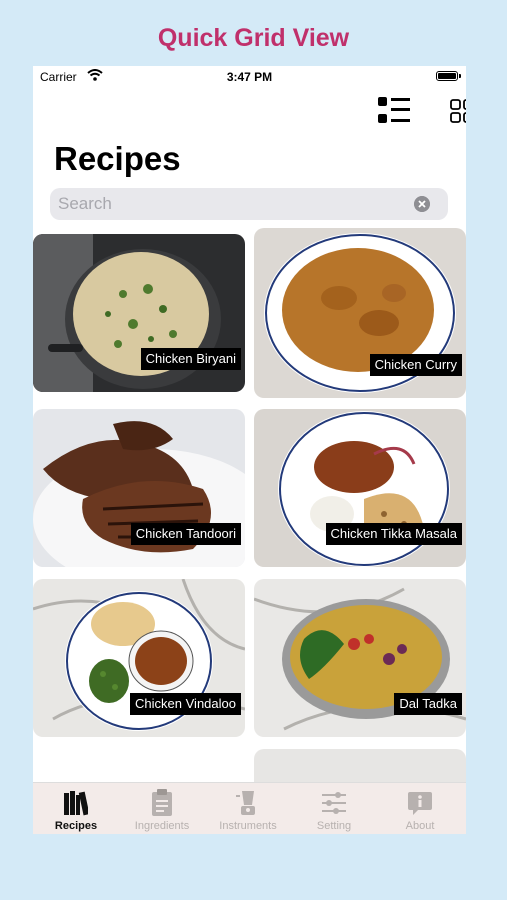 The image size is (507, 900). Describe the element at coordinates (415, 365) in the screenshot. I see `recipe-name: Chicken Curry` at that location.